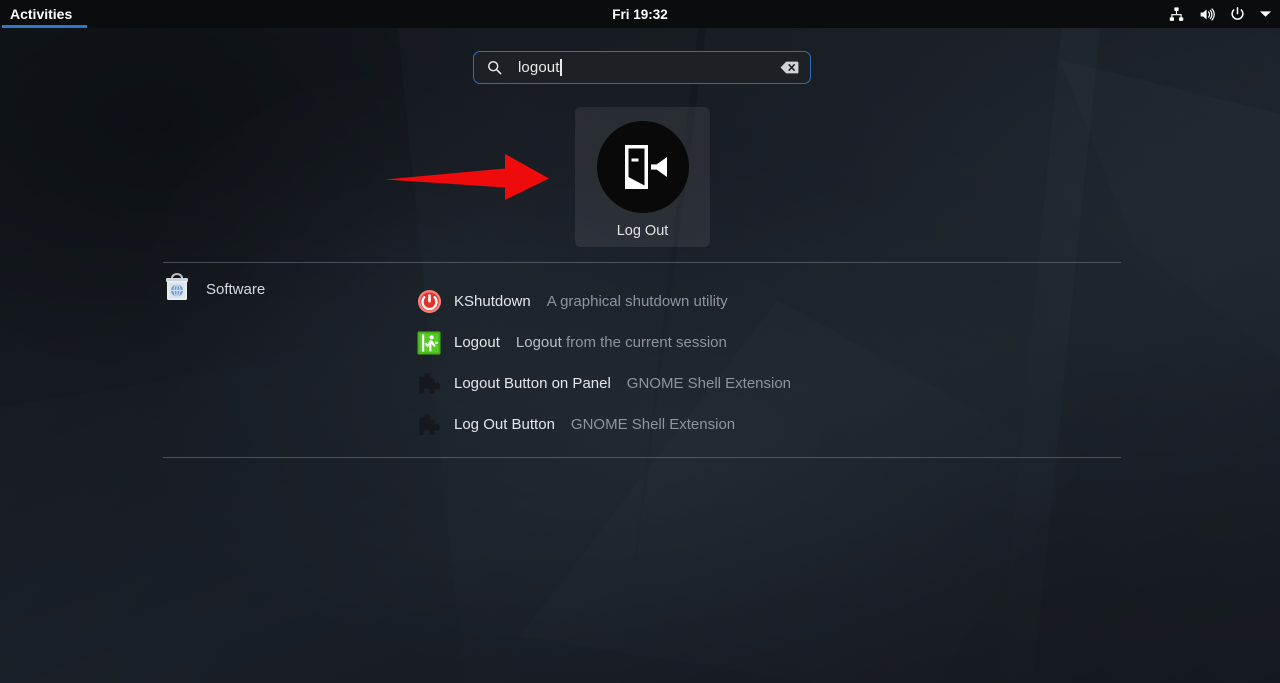 This screenshot has height=683, width=1280. Describe the element at coordinates (647, 67) in the screenshot. I see `search-text: logout` at that location.